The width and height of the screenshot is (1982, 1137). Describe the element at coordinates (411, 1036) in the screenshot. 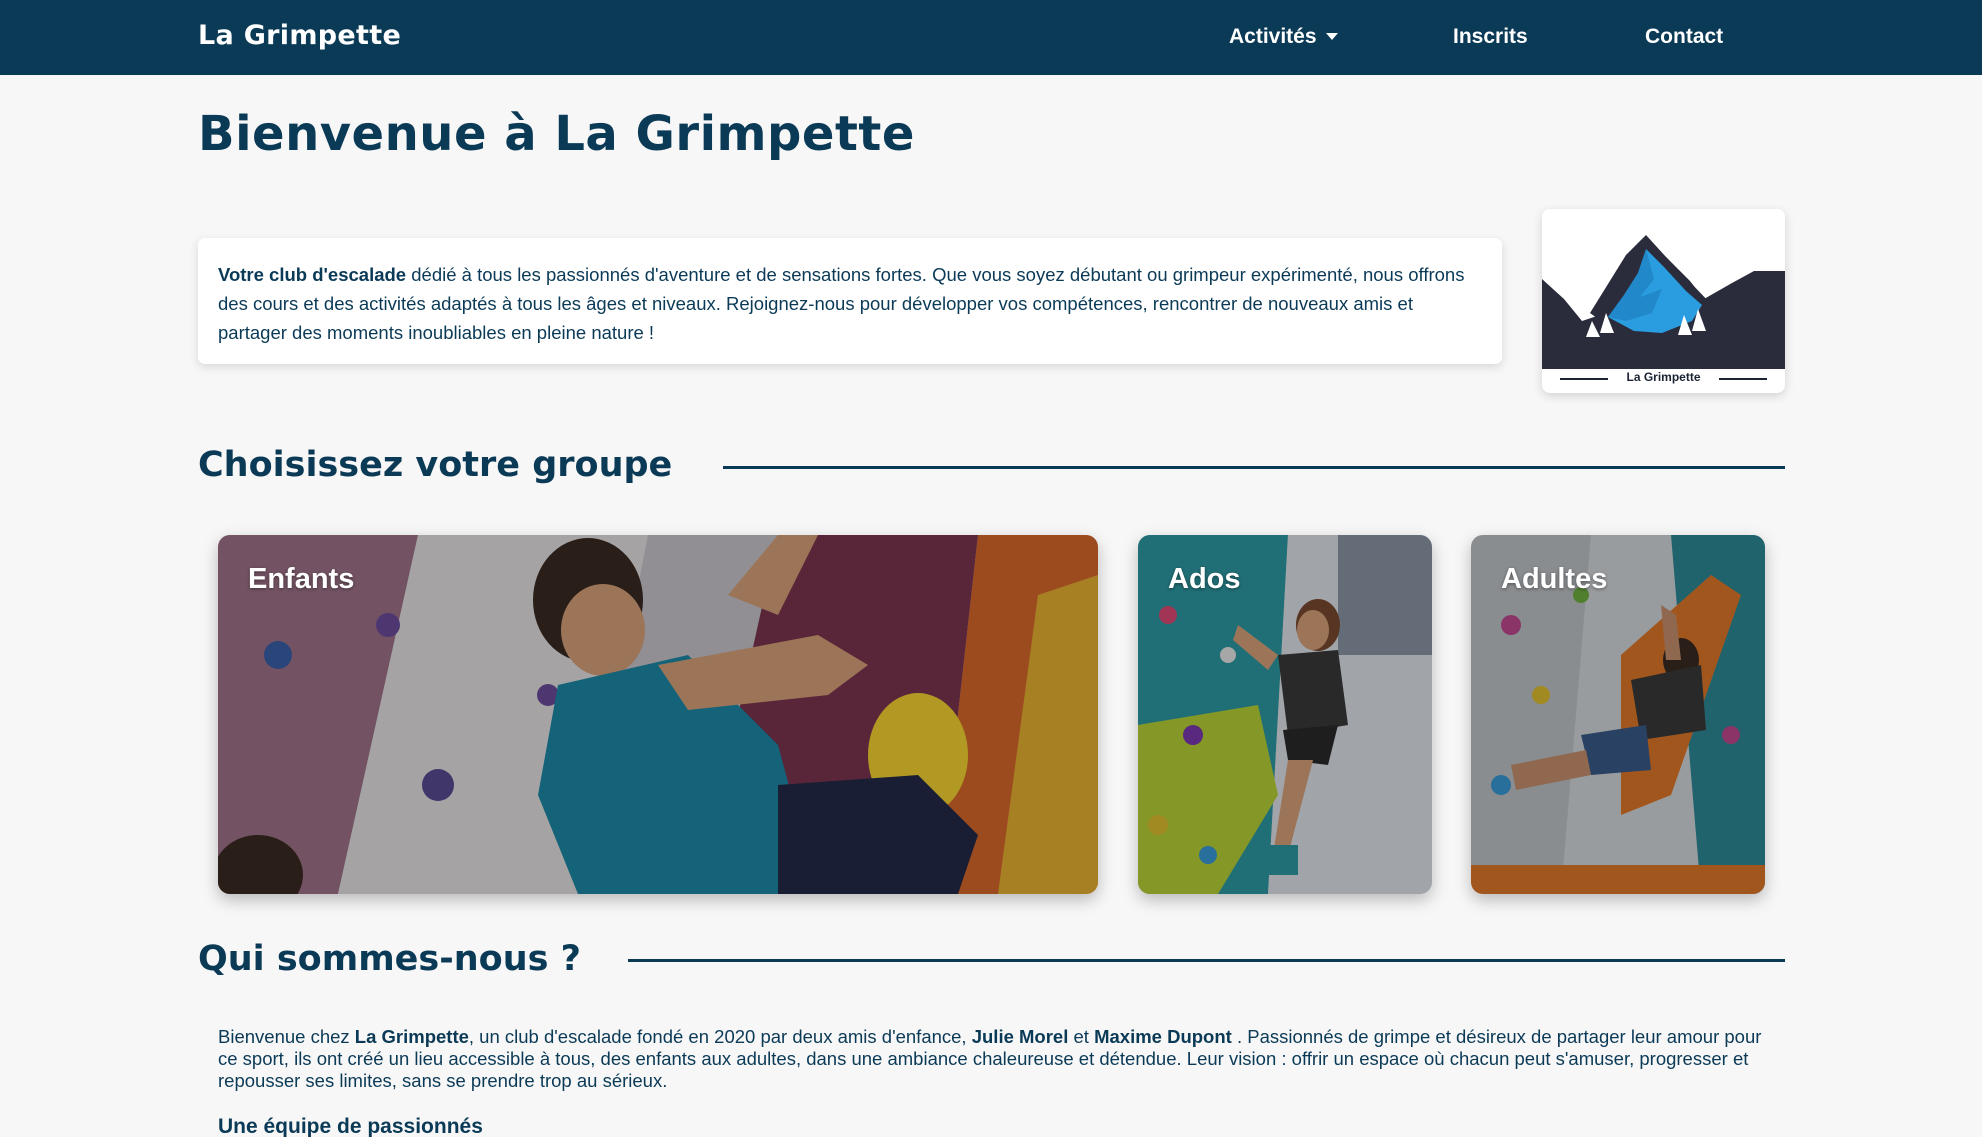

I see `about-club-name: La Grimpette` at that location.